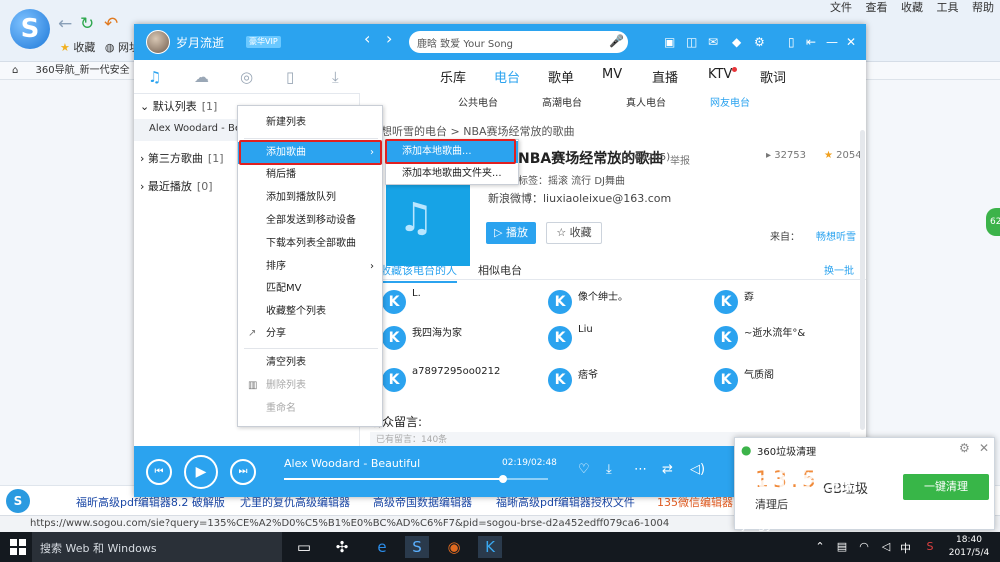 The height and width of the screenshot is (562, 1000). Describe the element at coordinates (665, 76) in the screenshot. I see `tab-live: 直播` at that location.